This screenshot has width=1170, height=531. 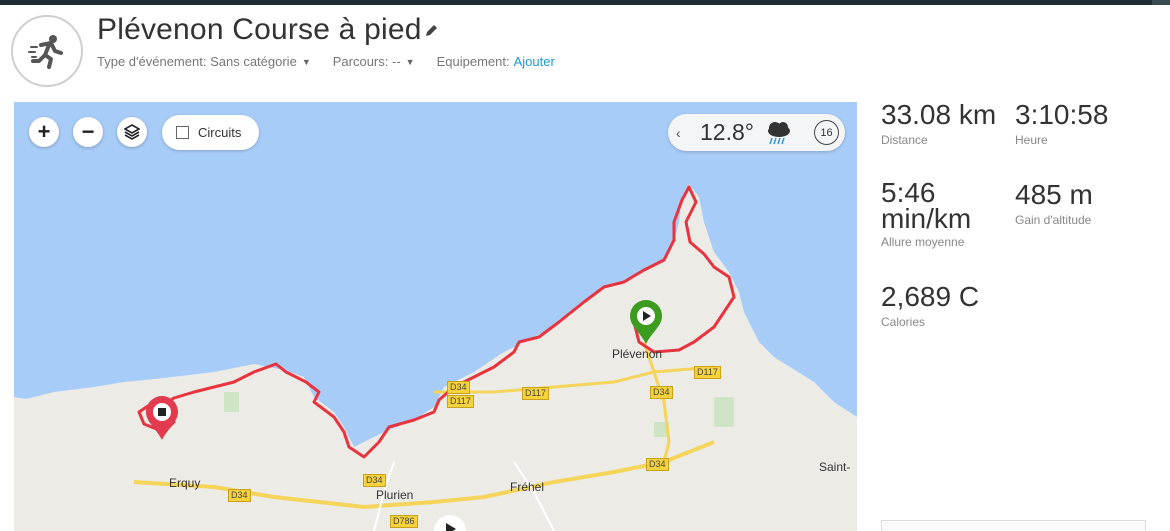 I want to click on weather-widget: ‹ 12.8° 16, so click(x=756, y=132).